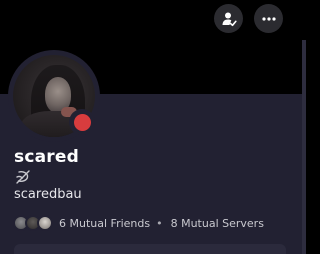  What do you see at coordinates (46, 157) in the screenshot?
I see `display-name: scared` at bounding box center [46, 157].